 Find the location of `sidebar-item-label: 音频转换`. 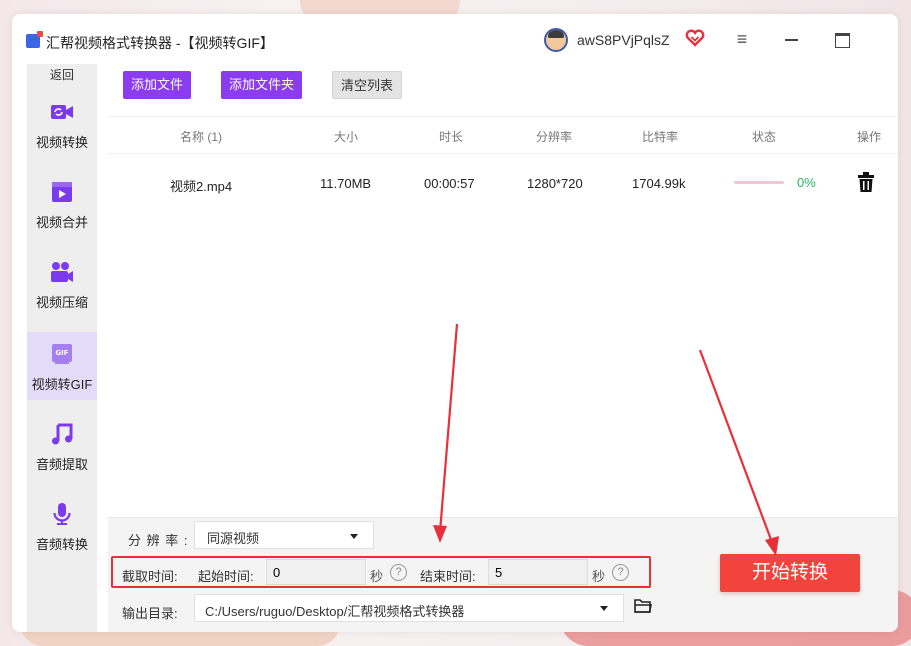

sidebar-item-label: 音频转换 is located at coordinates (61, 544).